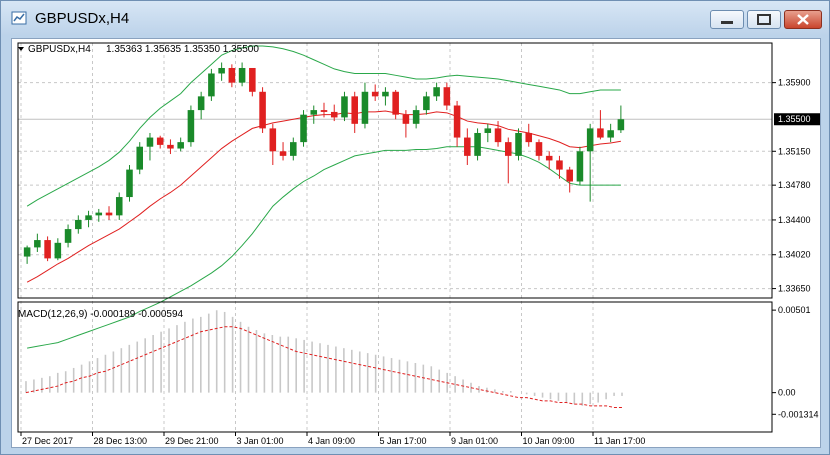 The height and width of the screenshot is (455, 830). I want to click on triangle-down-icon, so click(21, 49).